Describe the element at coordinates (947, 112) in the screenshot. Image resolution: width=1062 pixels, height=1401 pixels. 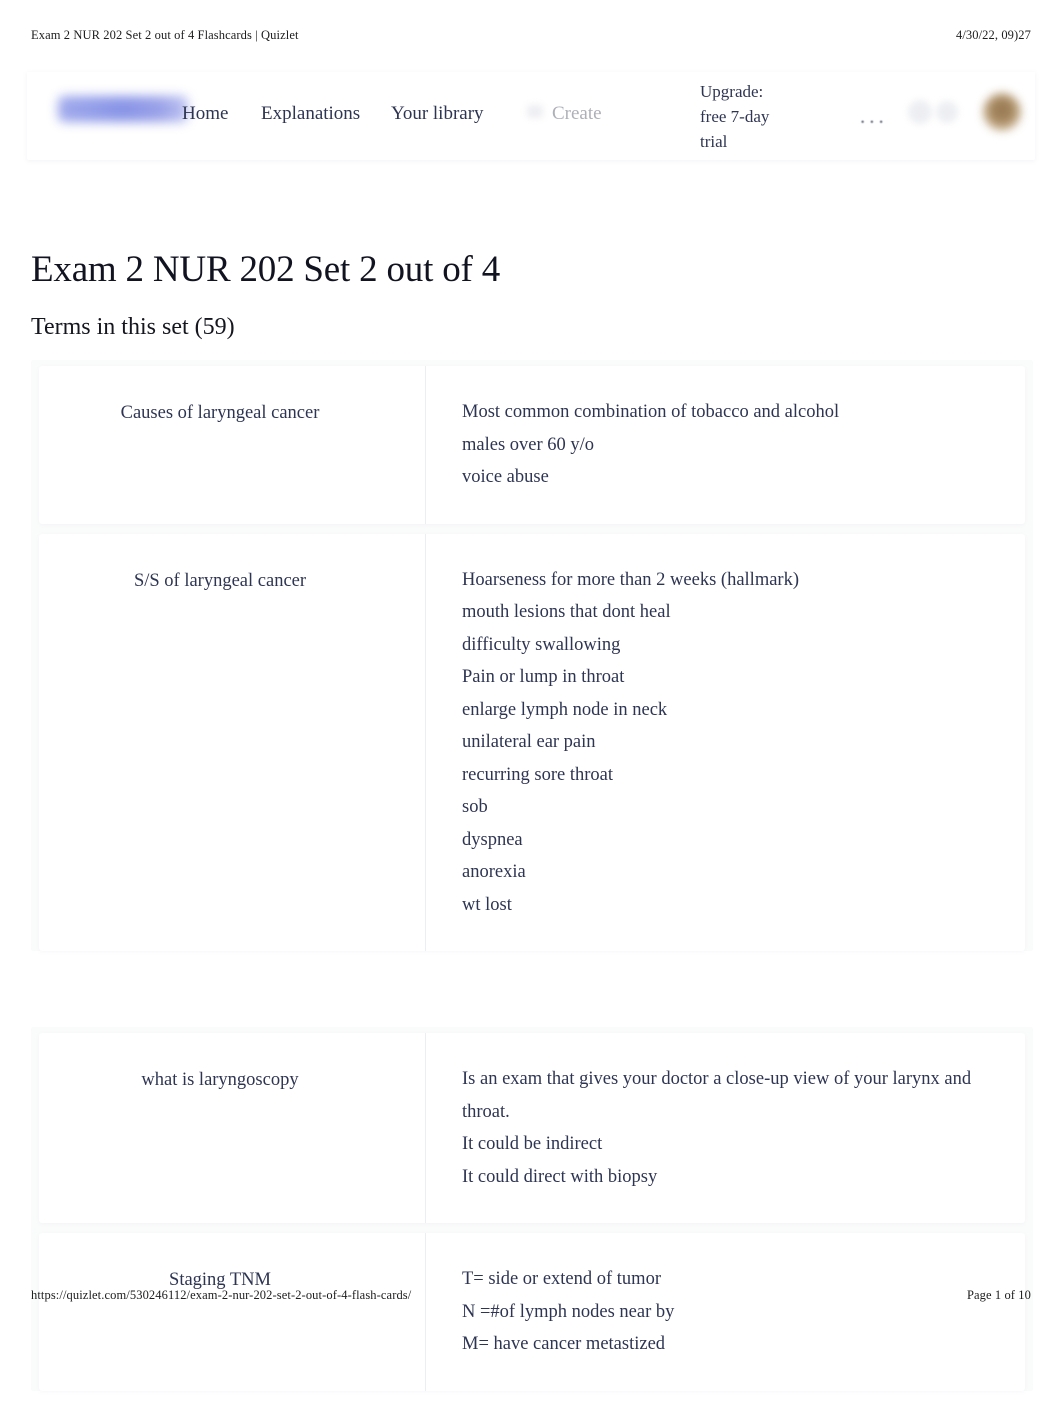
I see `search-icon` at that location.